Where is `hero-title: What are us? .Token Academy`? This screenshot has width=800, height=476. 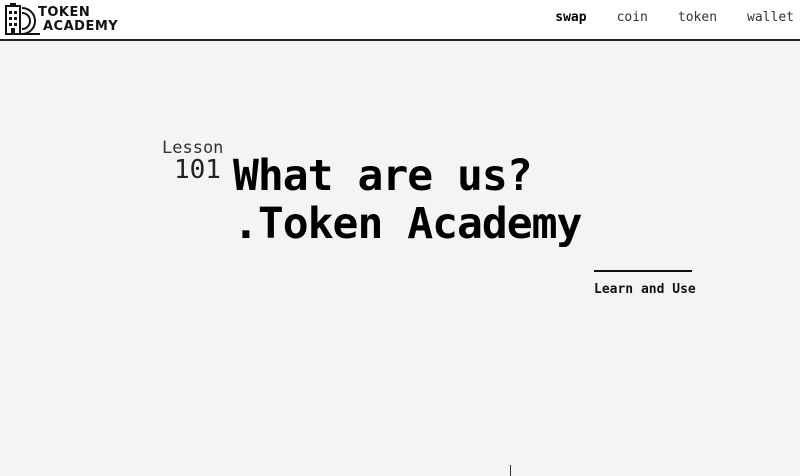 hero-title: What are us? .Token Academy is located at coordinates (407, 200).